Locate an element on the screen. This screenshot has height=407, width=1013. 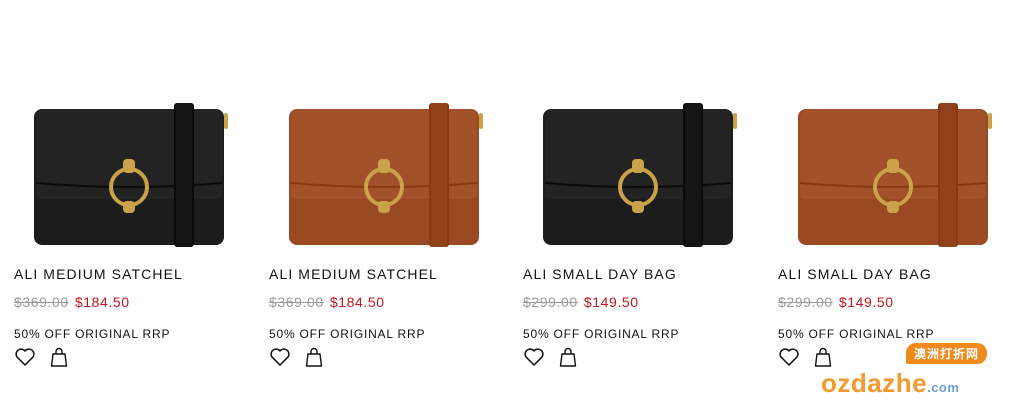
watermark: 澳洲打折网 ozdazhe.com is located at coordinates (911, 372).